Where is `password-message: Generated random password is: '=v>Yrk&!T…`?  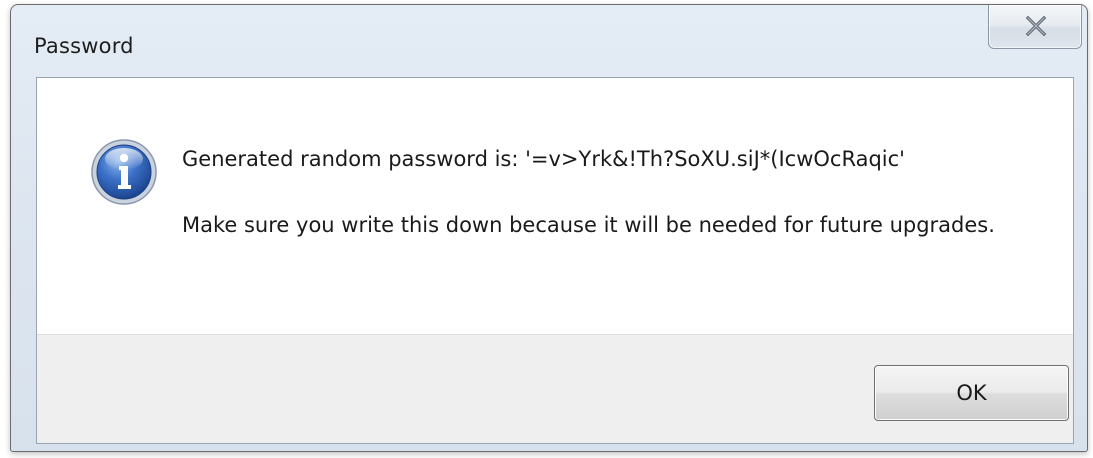
password-message: Generated random password is: '=v>Yrk&!T… is located at coordinates (543, 159).